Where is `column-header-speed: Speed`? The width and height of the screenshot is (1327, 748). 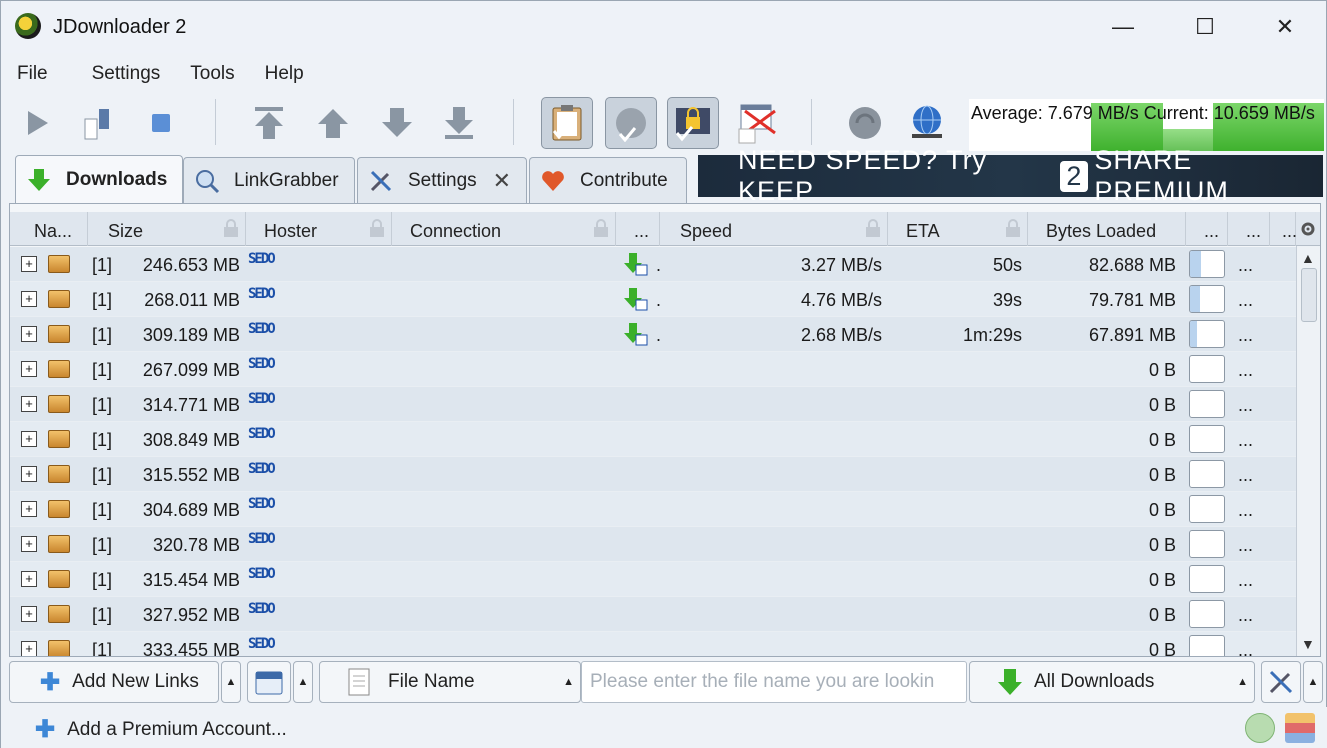
column-header-speed: Speed is located at coordinates (774, 229).